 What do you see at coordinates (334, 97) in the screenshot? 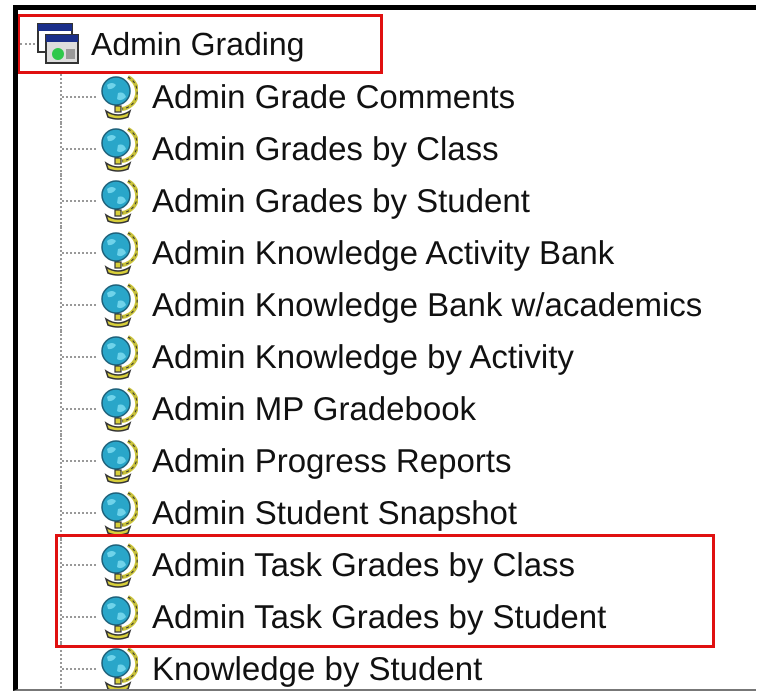
I see `tree-item: Admin Grade Comments` at bounding box center [334, 97].